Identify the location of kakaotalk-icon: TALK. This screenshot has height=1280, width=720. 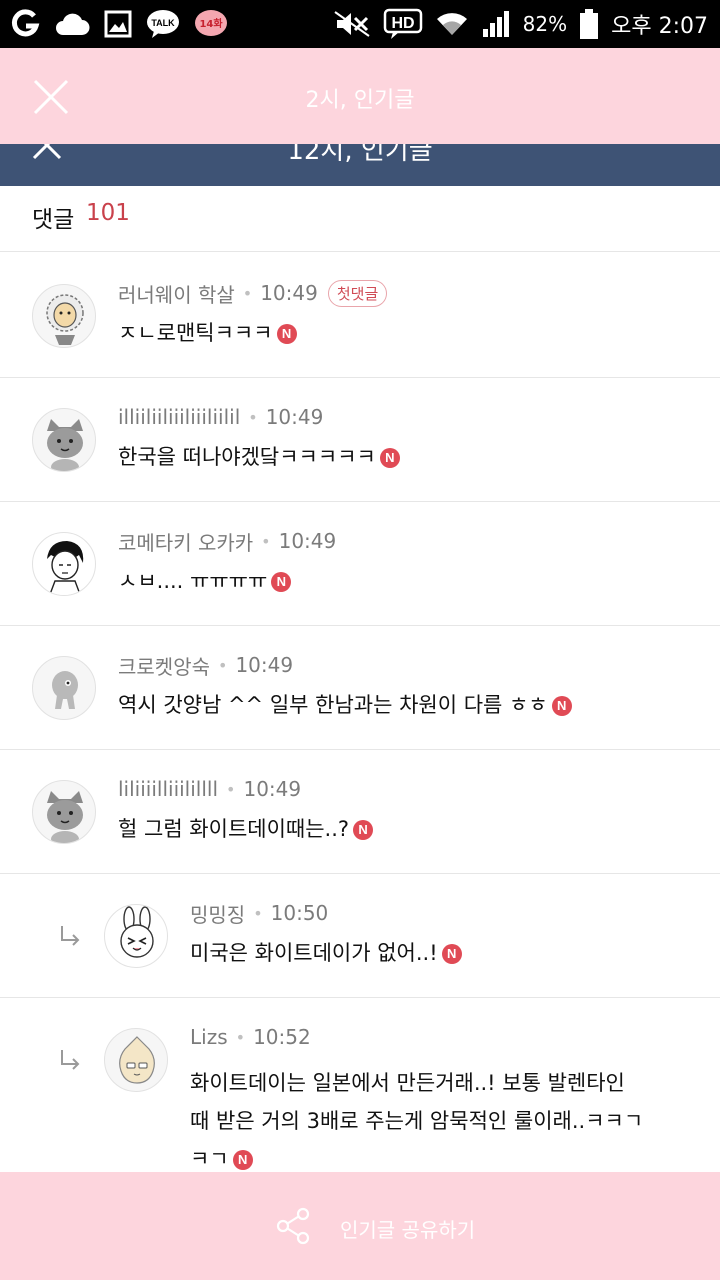
(163, 24).